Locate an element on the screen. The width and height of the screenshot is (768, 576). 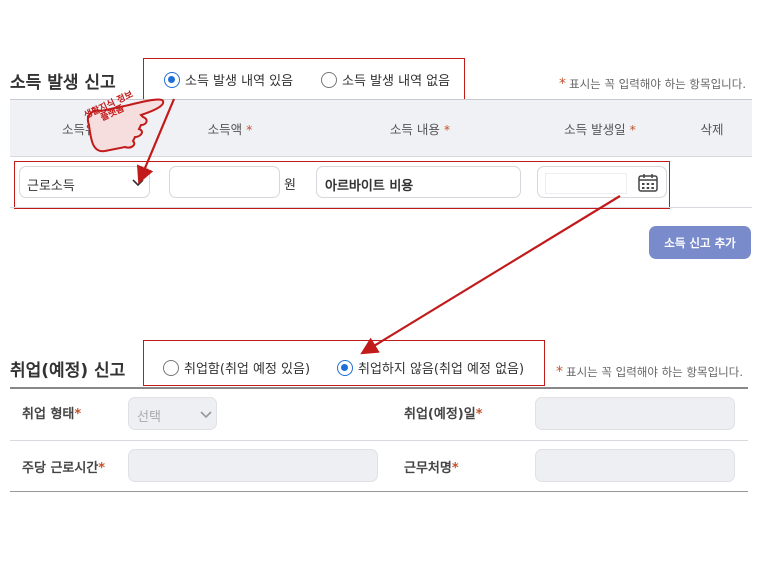
arrow-to-employment-options is located at coordinates (490, 275).